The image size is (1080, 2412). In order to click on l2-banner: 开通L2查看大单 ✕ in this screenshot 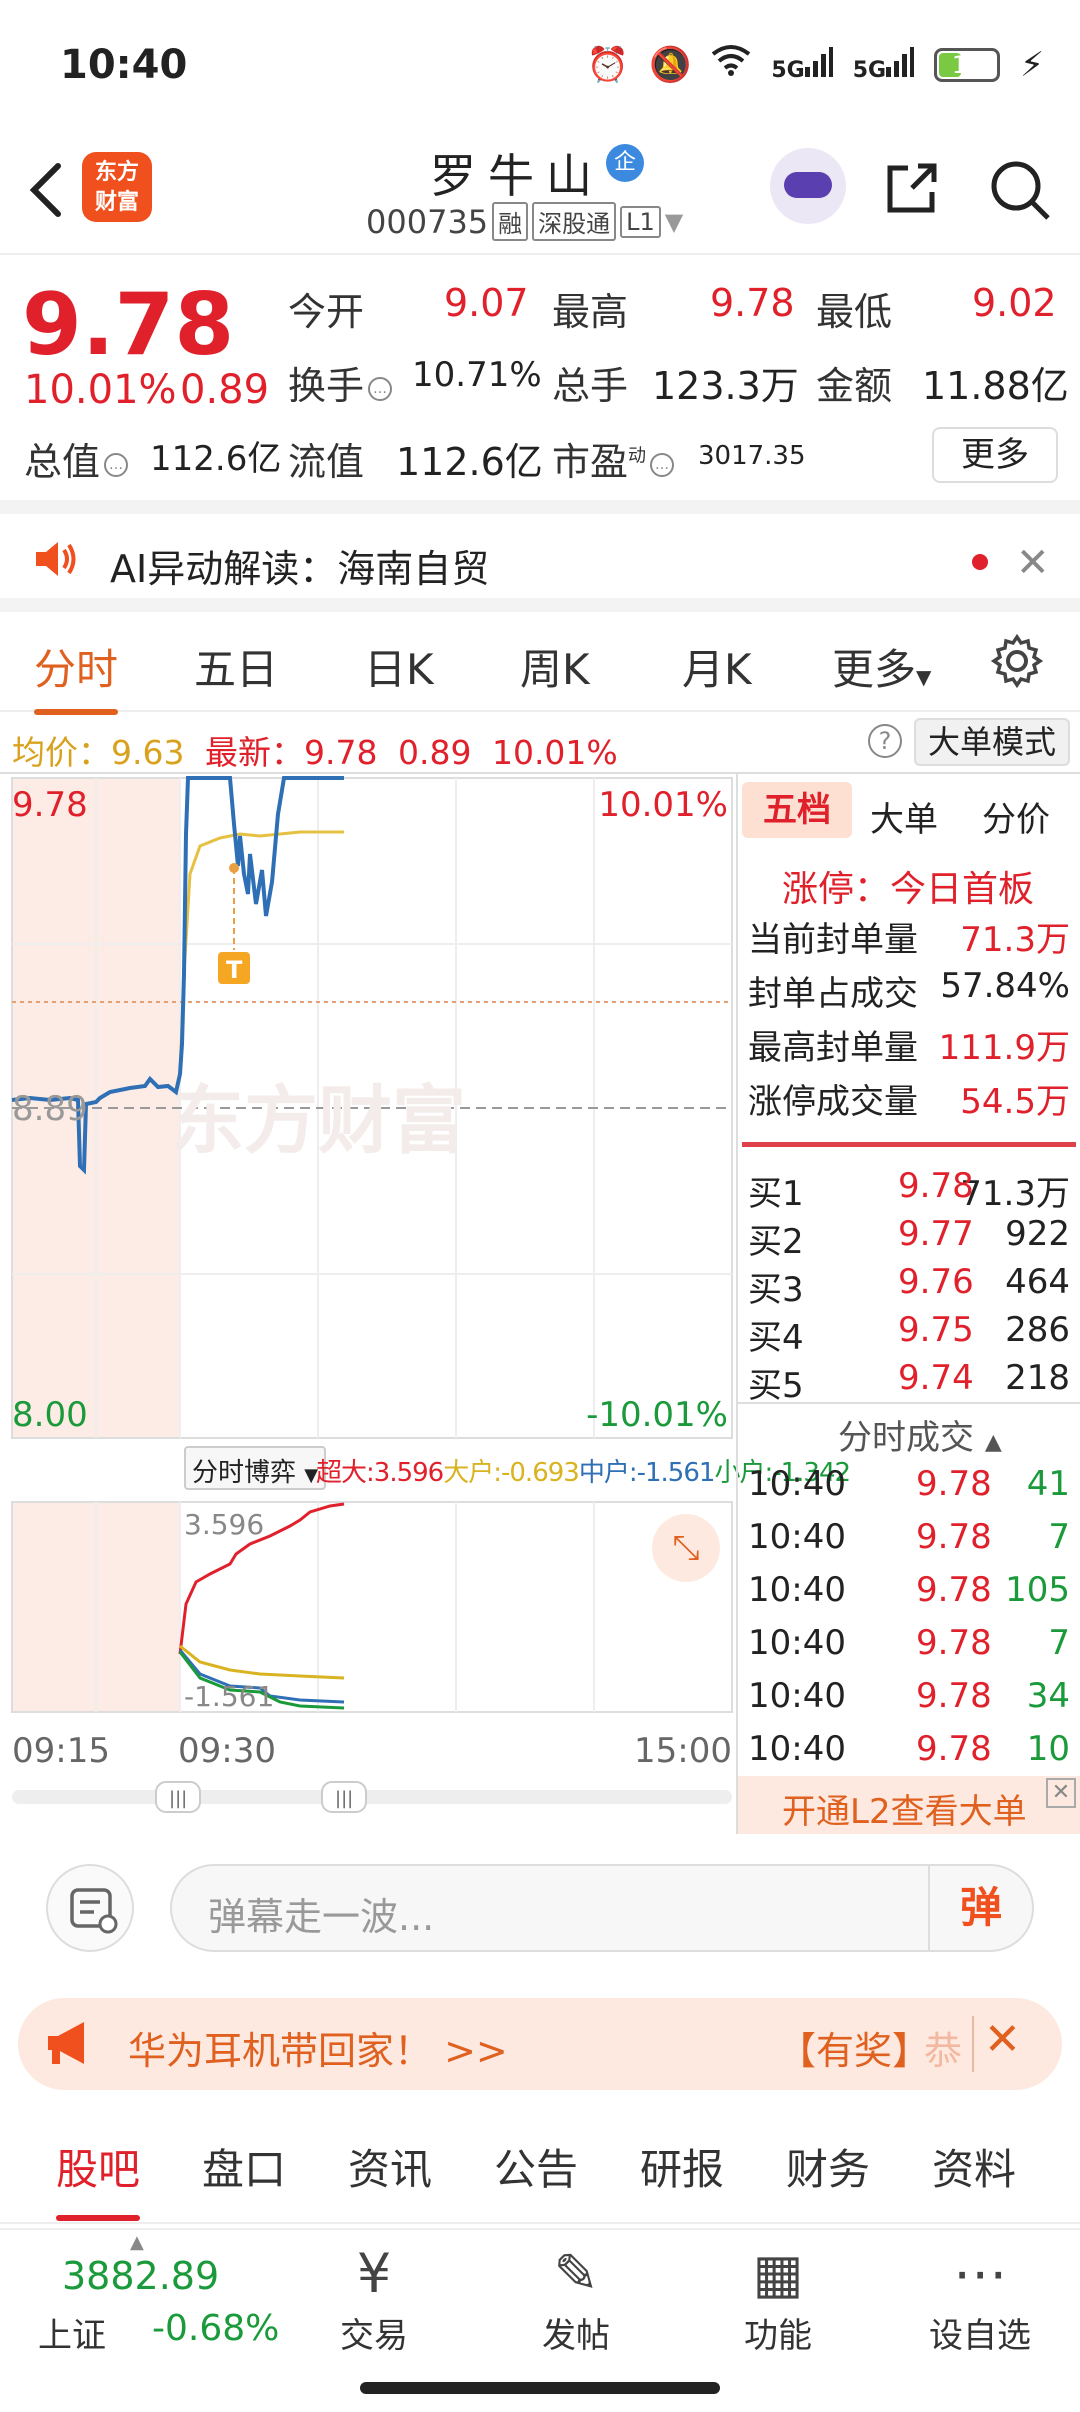, I will do `click(909, 1805)`.